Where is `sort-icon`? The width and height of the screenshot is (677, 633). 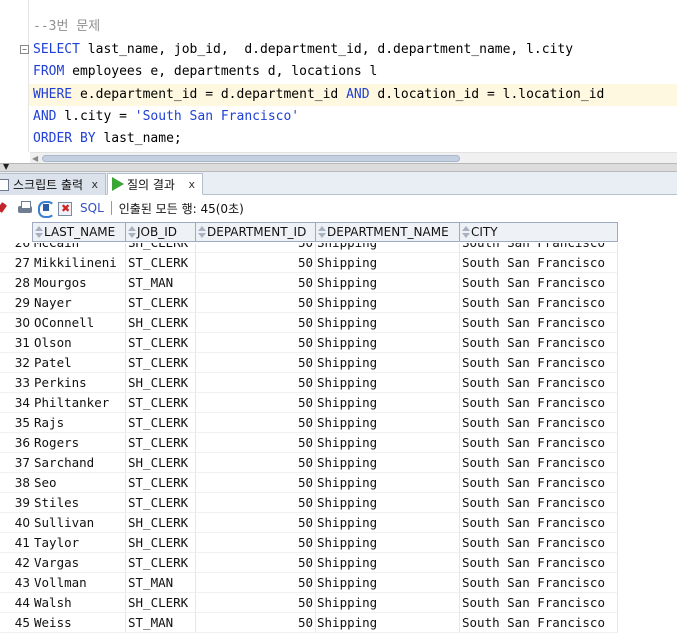 sort-icon is located at coordinates (322, 232).